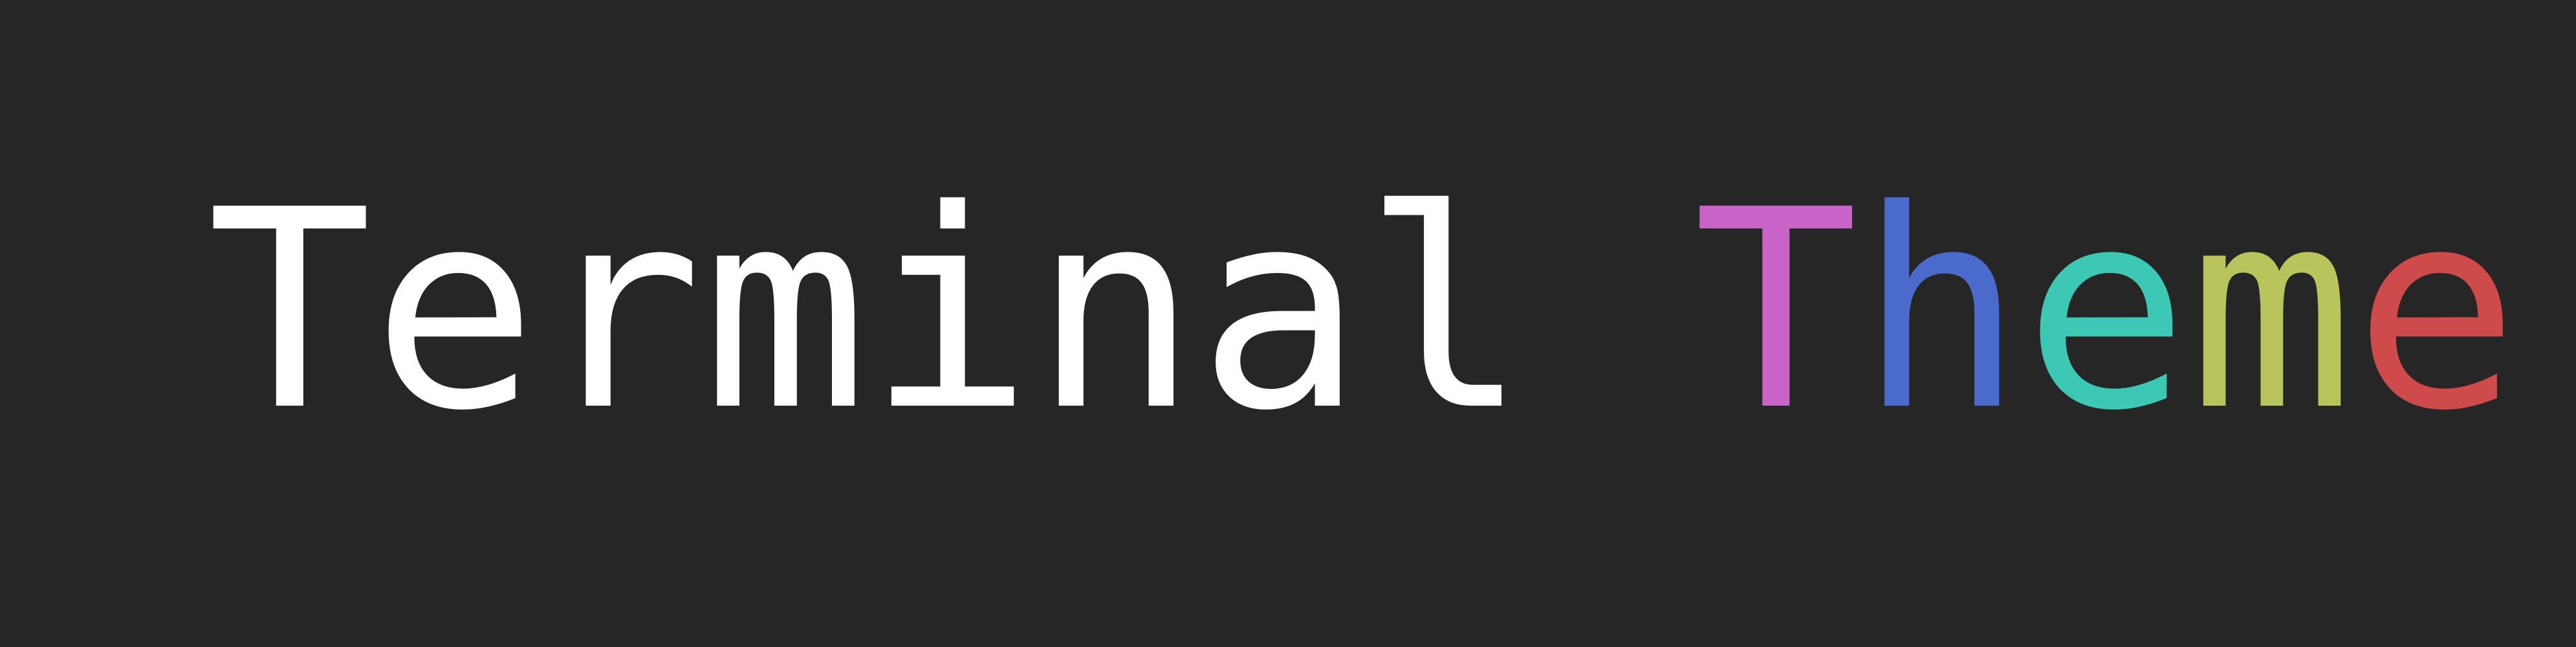 Image resolution: width=2576 pixels, height=647 pixels. I want to click on theme-letter-h: h, so click(1941, 311).